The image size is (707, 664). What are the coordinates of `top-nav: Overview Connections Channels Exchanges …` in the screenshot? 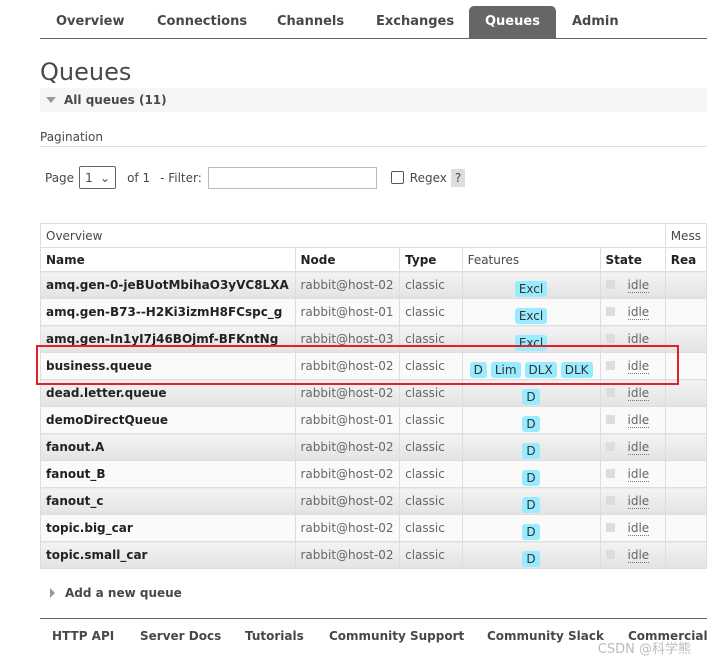 It's located at (373, 22).